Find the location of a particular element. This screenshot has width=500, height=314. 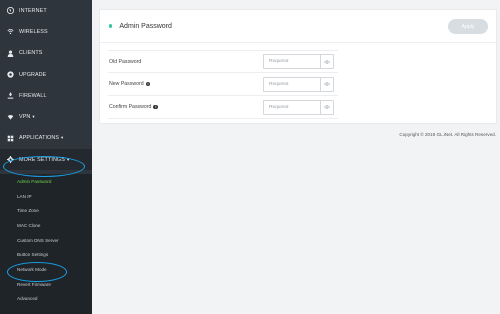

submenu-item-custom-dns-server: Custom DNS Server is located at coordinates (46, 240).